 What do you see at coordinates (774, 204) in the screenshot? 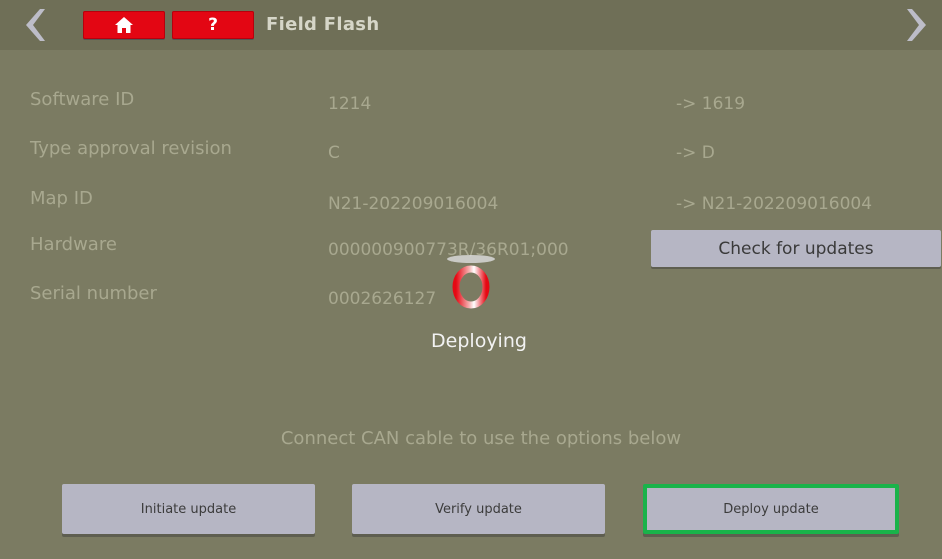
I see `map-id-new: -> N21-202209016004` at bounding box center [774, 204].